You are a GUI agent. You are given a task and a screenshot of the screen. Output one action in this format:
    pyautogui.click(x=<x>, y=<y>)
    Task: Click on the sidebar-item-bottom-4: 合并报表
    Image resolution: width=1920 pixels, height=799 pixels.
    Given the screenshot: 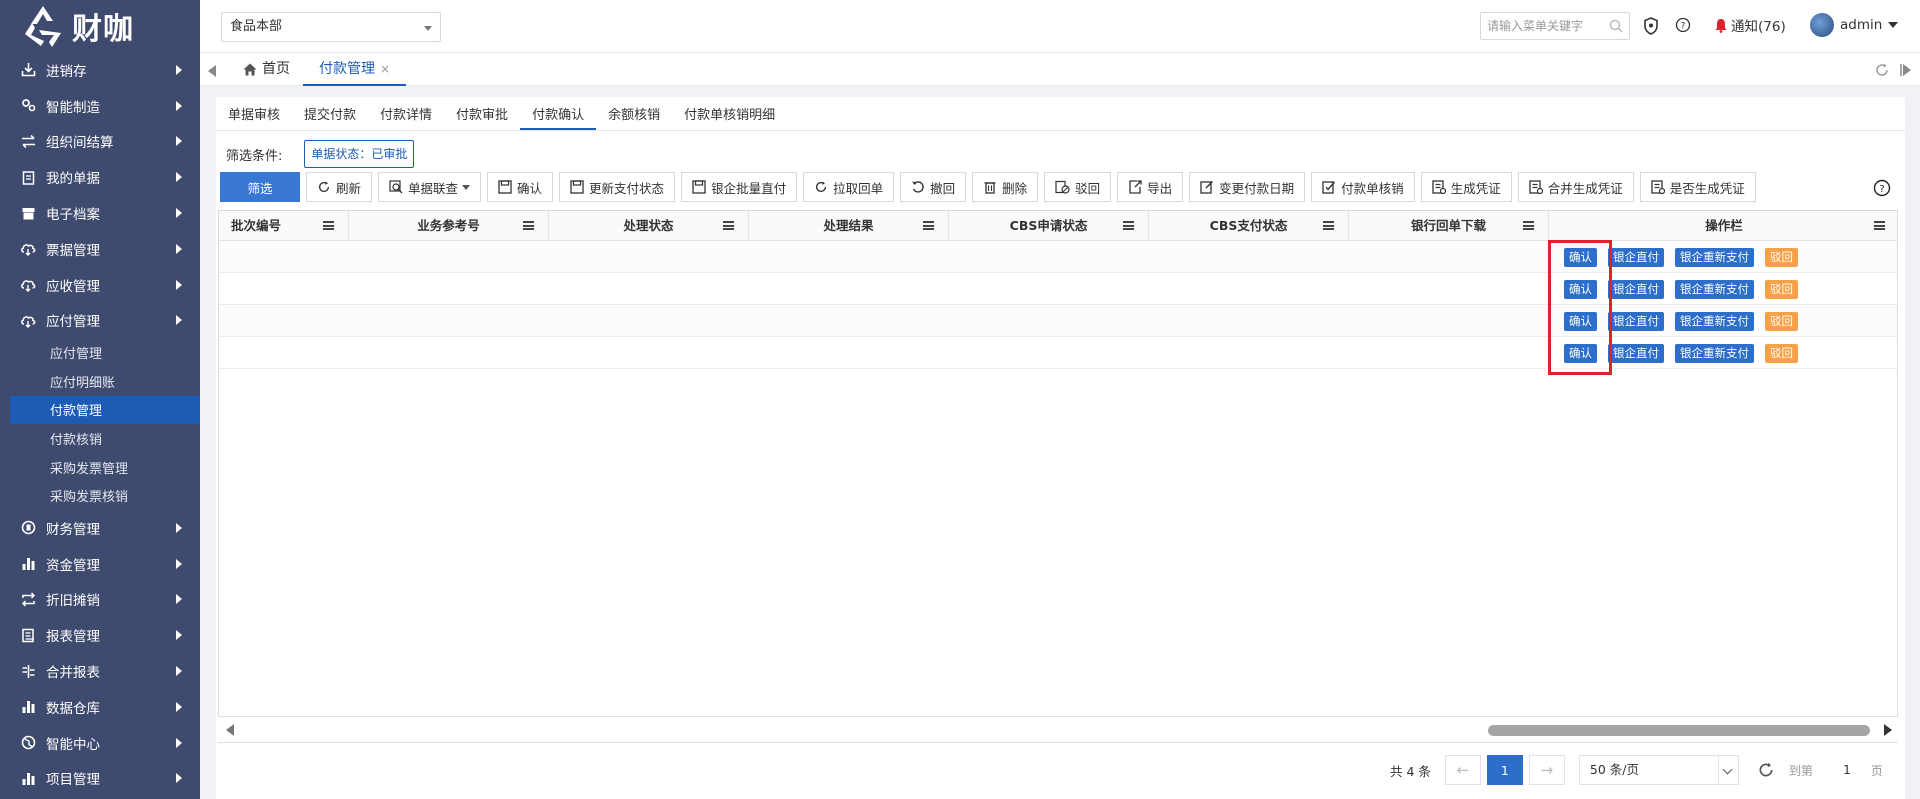 What is the action you would take?
    pyautogui.click(x=100, y=671)
    